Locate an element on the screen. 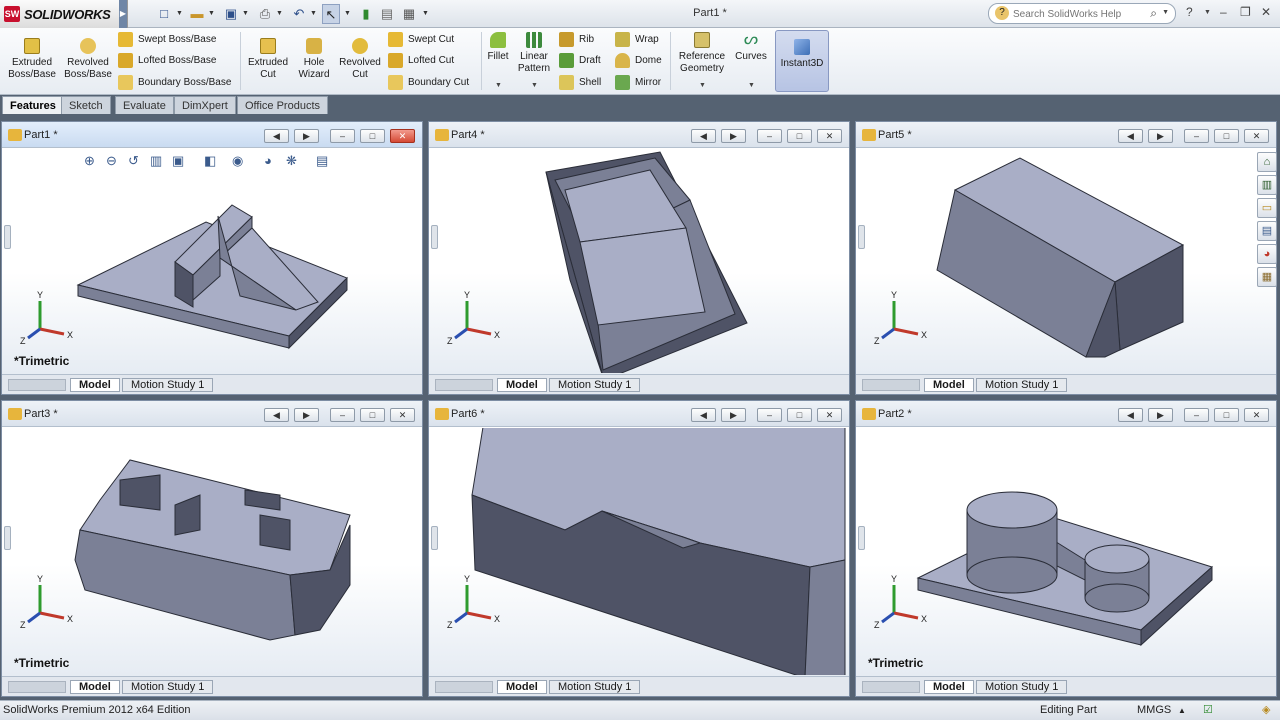 The image size is (1280, 720). graphics-area: Y X Z is located at coordinates (639, 261).